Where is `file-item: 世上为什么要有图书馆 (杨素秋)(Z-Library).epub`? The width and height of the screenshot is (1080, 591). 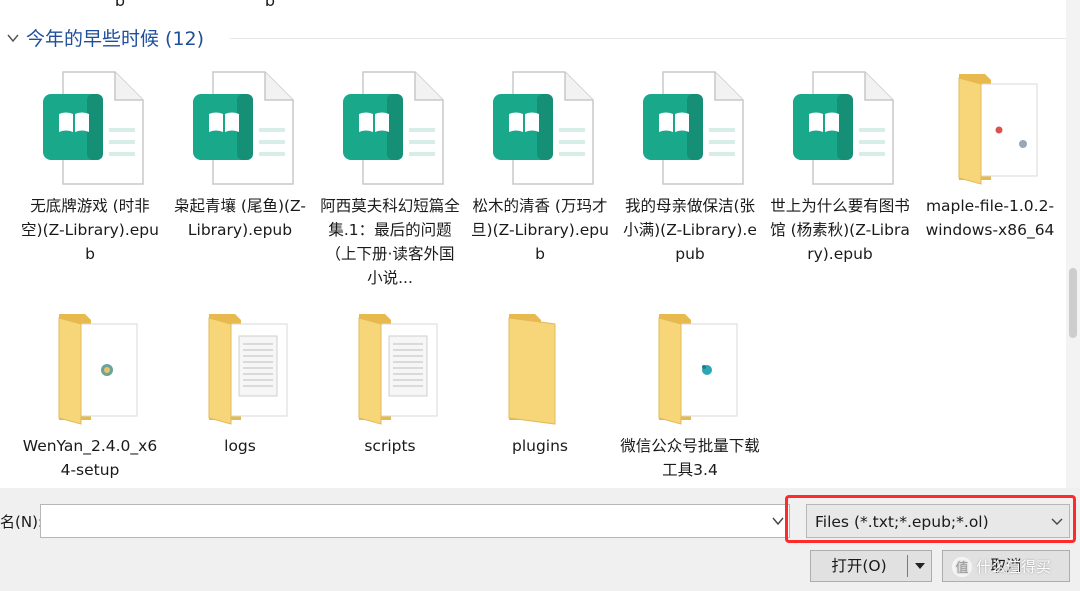 file-item: 世上为什么要有图书馆 (杨素秋)(Z-Library).epub is located at coordinates (840, 167).